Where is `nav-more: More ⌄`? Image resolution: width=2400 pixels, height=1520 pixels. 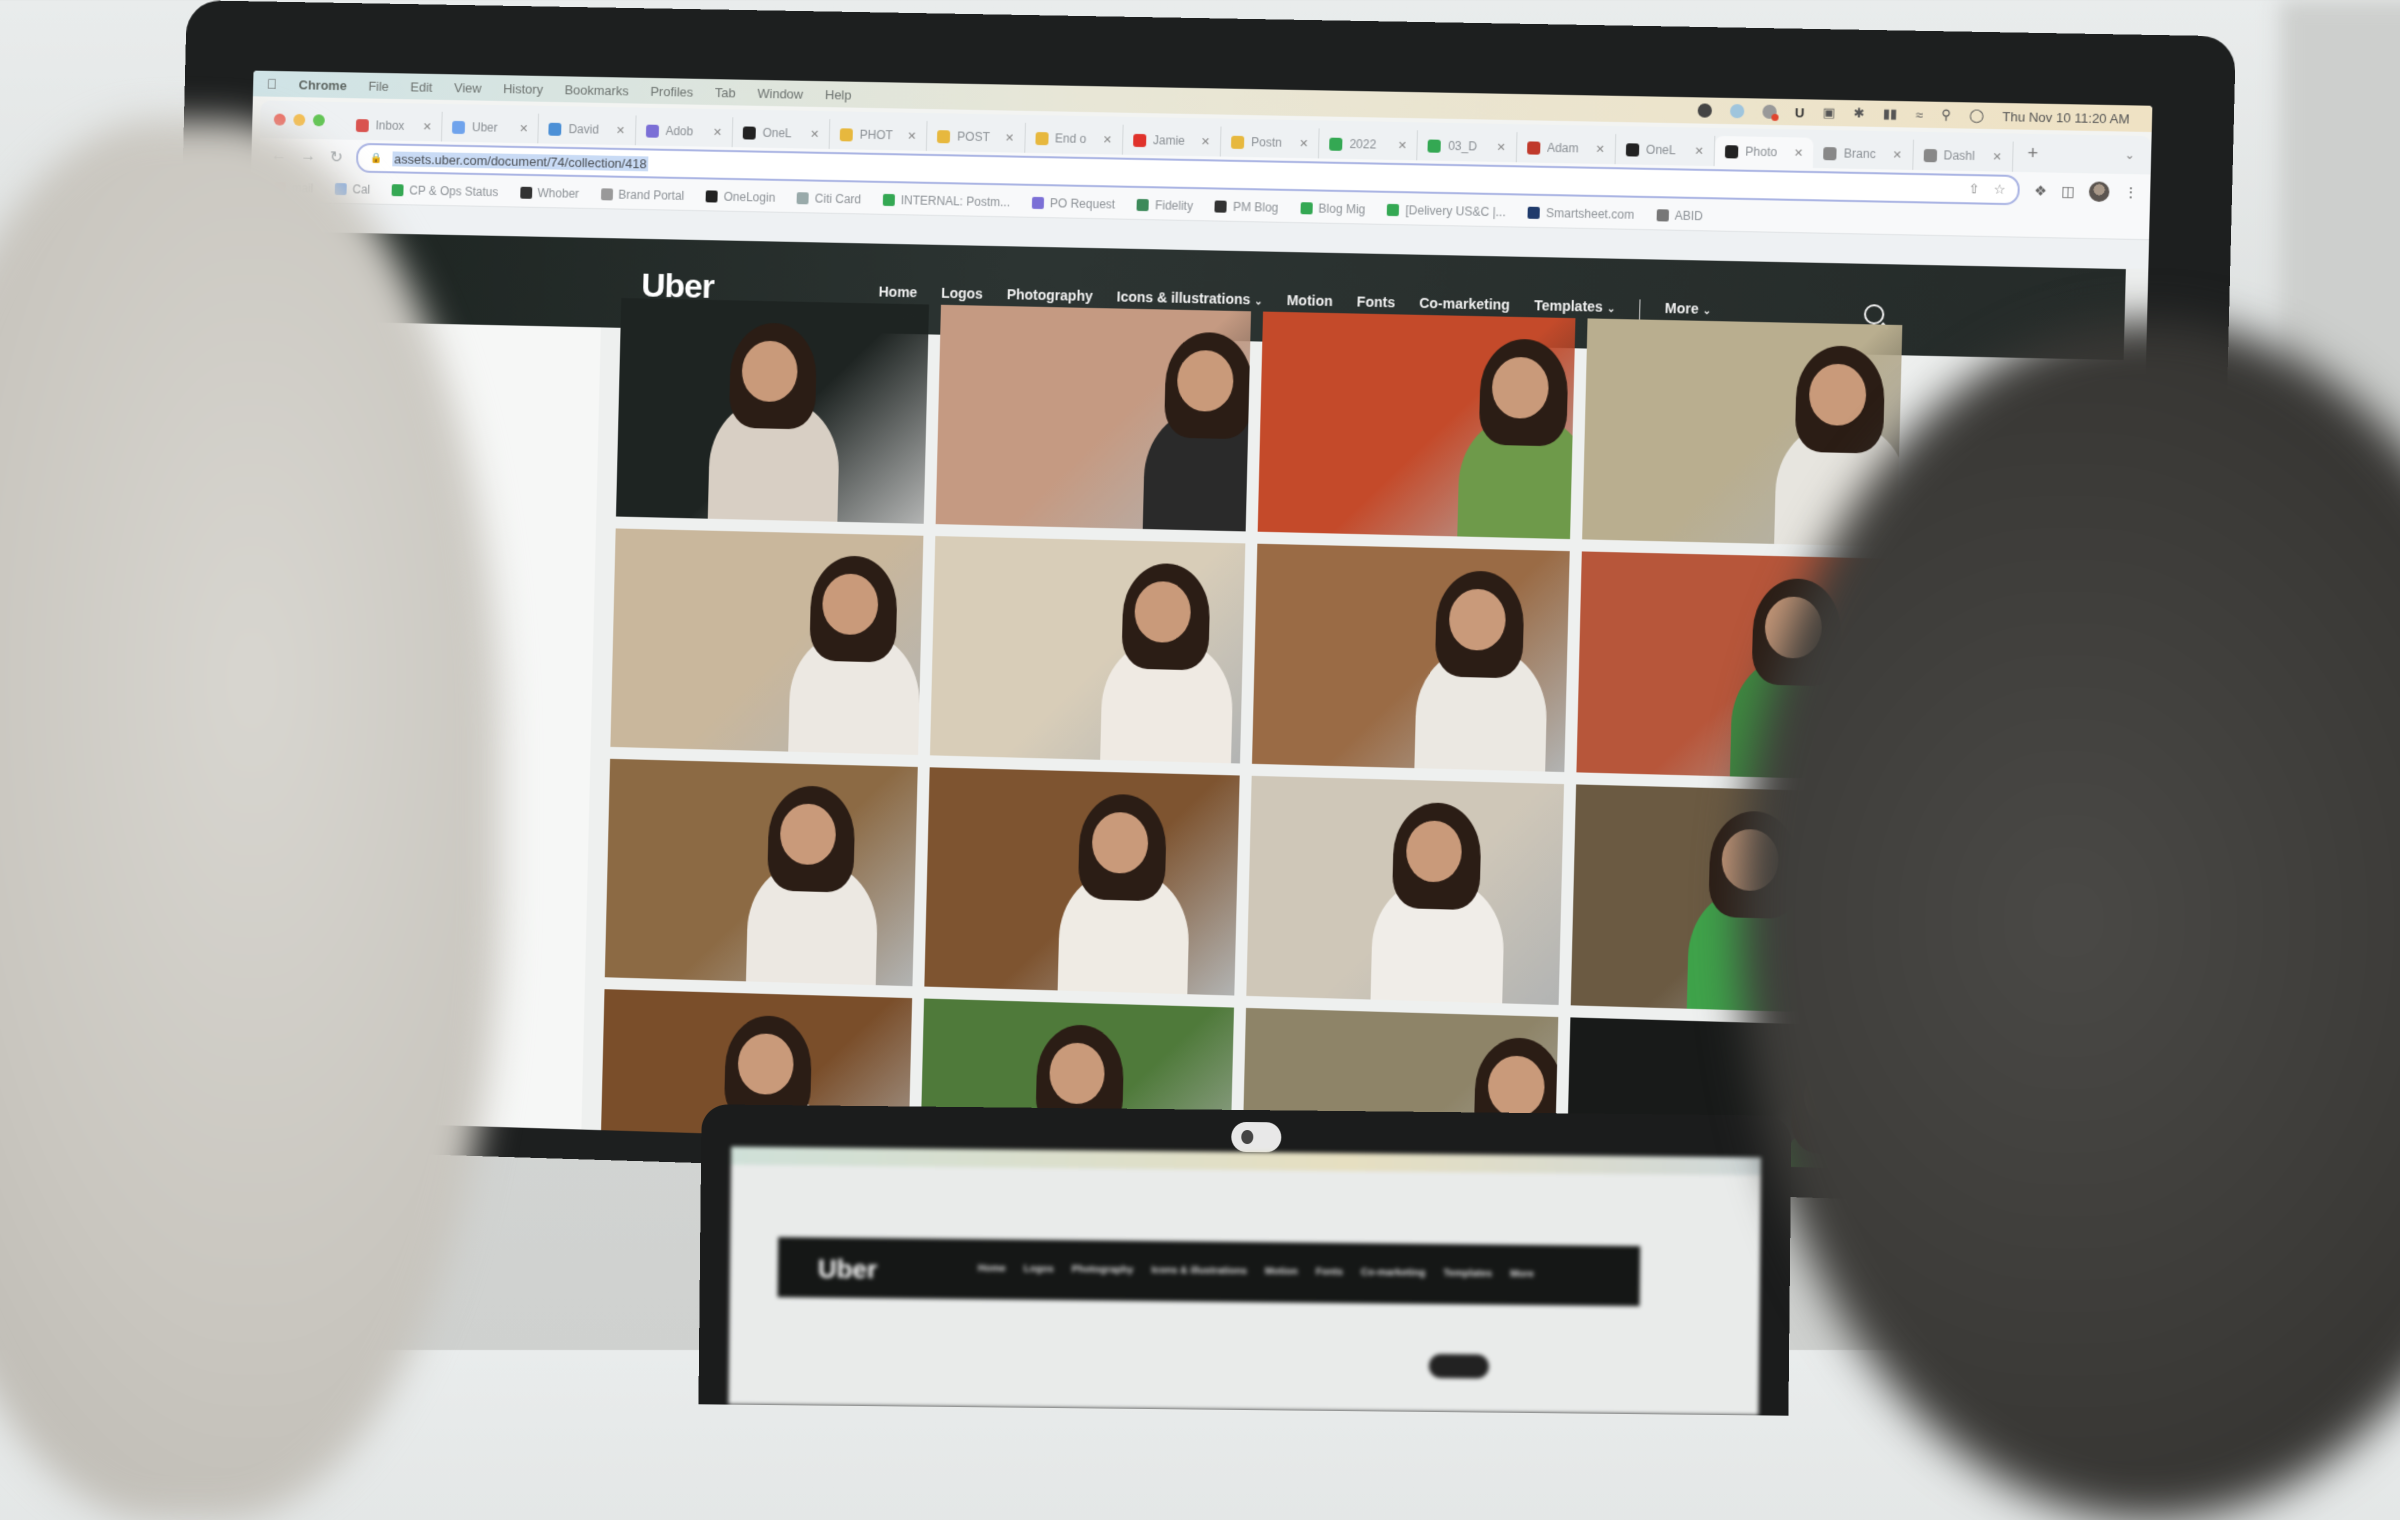
nav-more: More ⌄ is located at coordinates (1688, 310).